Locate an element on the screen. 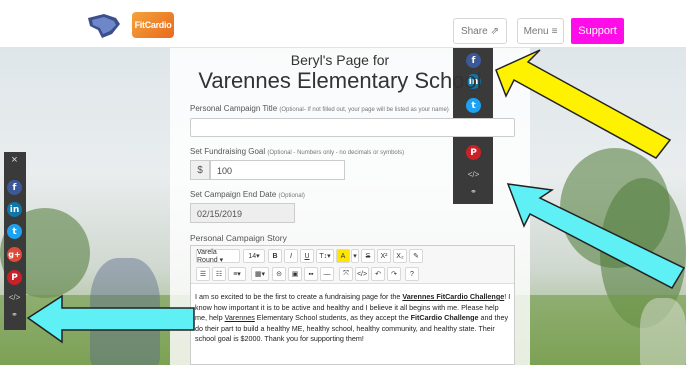 The height and width of the screenshot is (365, 686). underline-button: U is located at coordinates (307, 256).